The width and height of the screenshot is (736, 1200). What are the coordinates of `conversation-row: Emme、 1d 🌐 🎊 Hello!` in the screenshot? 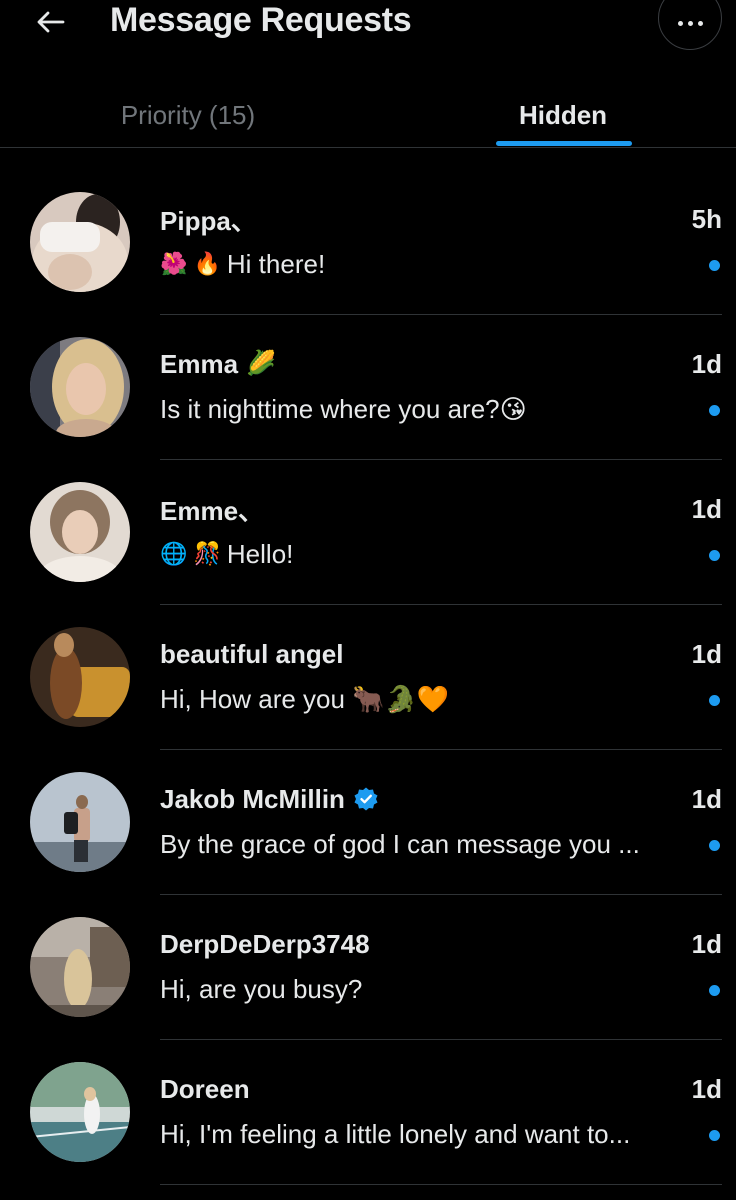 It's located at (368, 532).